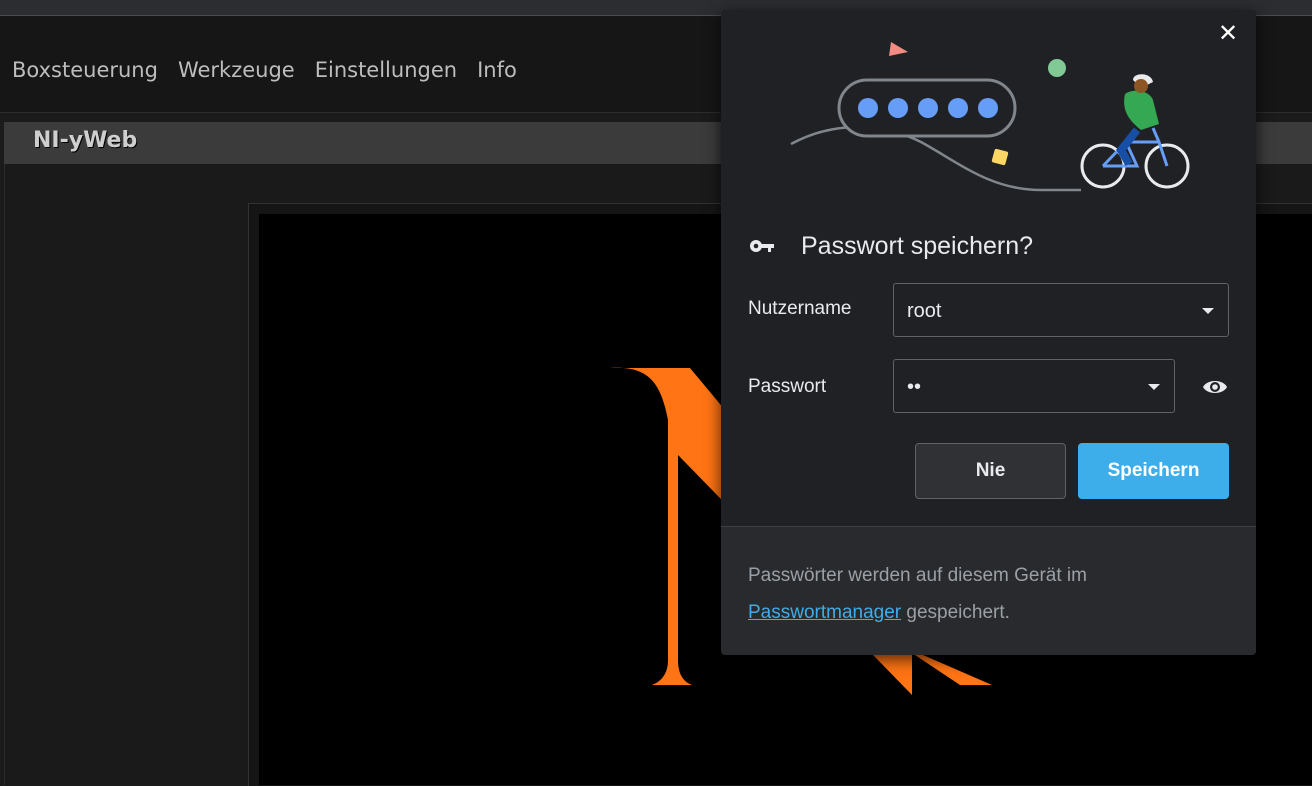  Describe the element at coordinates (990, 471) in the screenshot. I see `never-button: Nie` at that location.